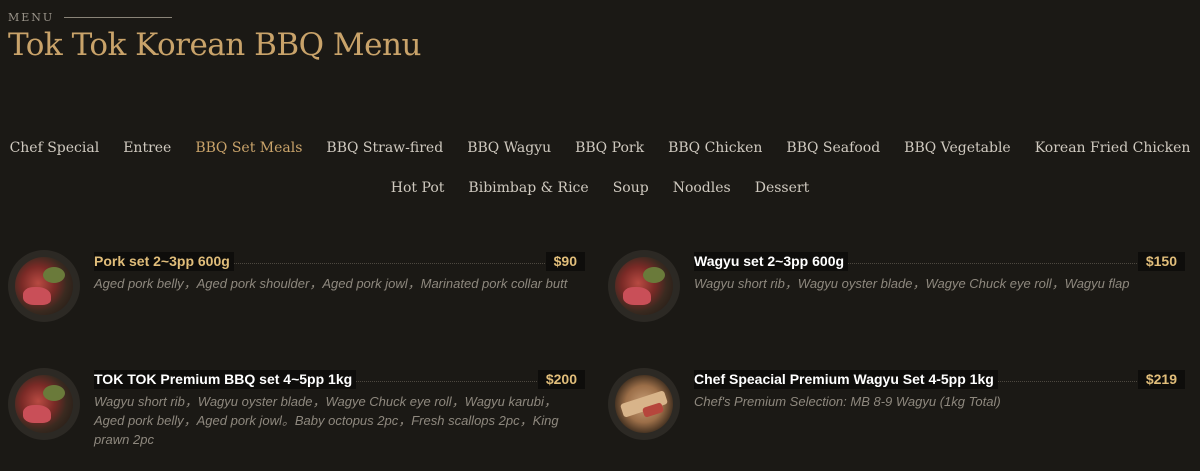  Describe the element at coordinates (702, 188) in the screenshot. I see `tab-noodles: Noodles` at that location.